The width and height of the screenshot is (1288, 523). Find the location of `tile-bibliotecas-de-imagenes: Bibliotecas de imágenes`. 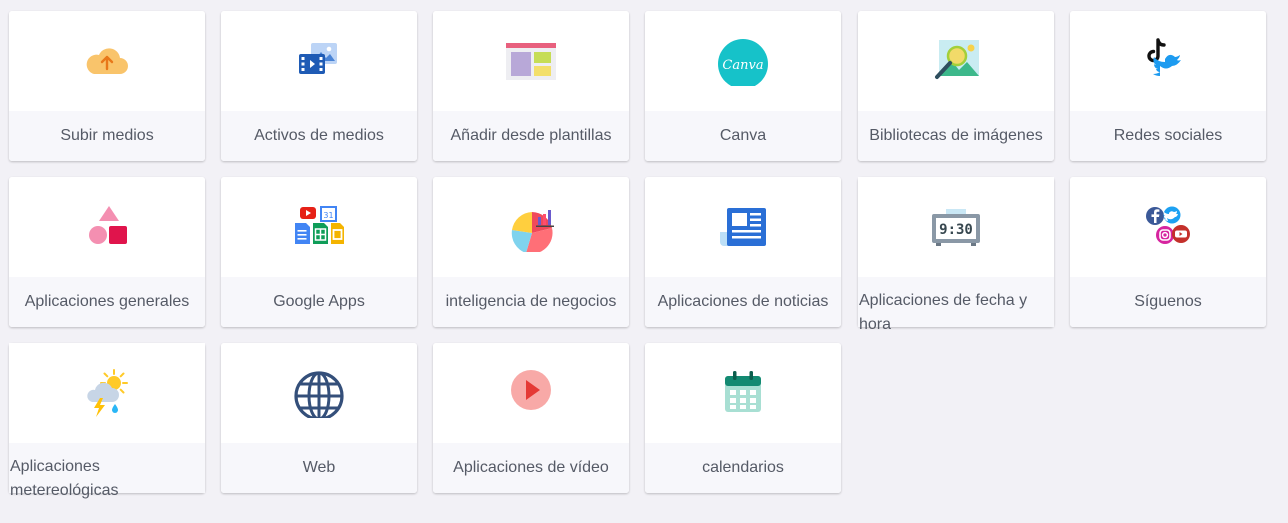

tile-bibliotecas-de-imagenes: Bibliotecas de imágenes is located at coordinates (956, 86).